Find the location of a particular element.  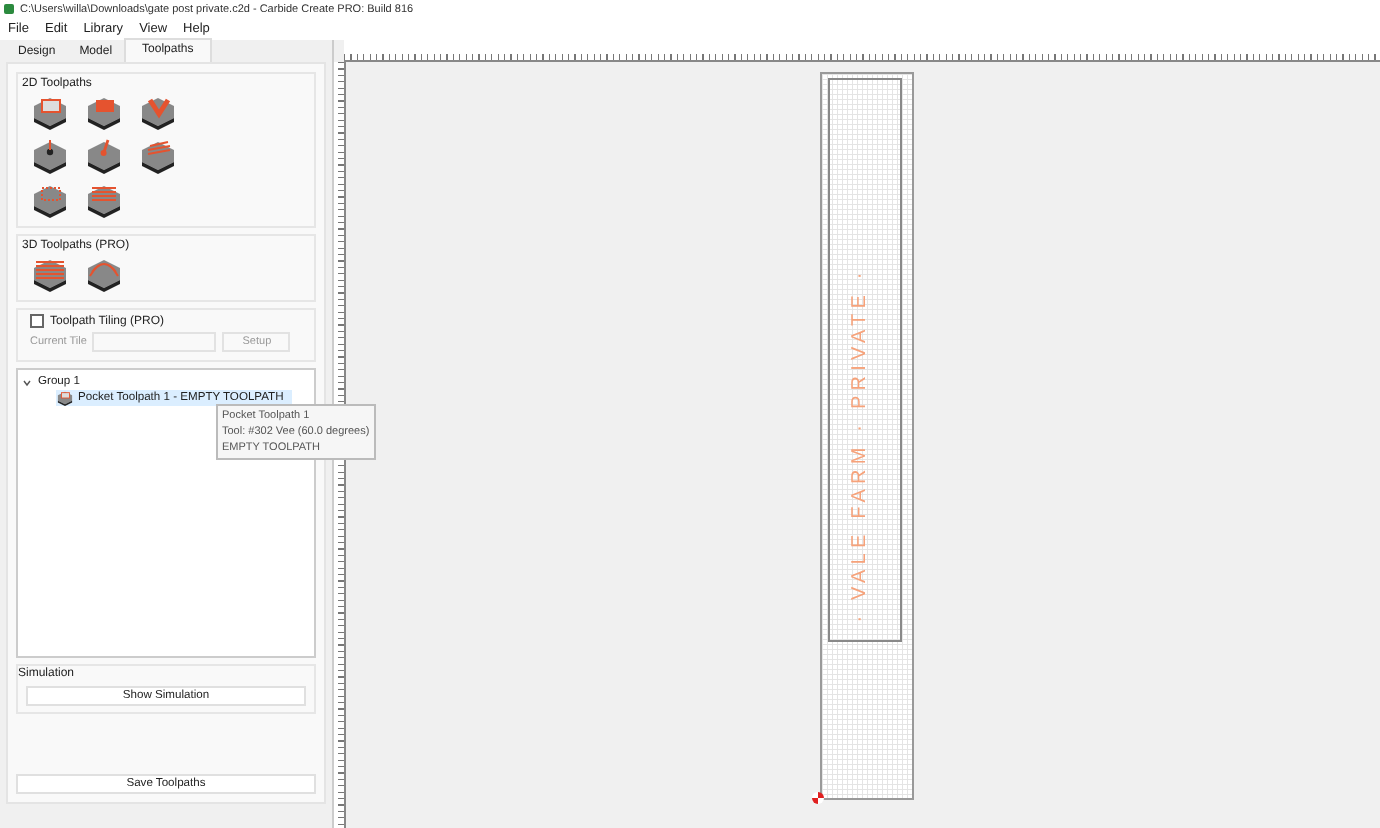

pocket-toolpath-icon is located at coordinates (65, 398).